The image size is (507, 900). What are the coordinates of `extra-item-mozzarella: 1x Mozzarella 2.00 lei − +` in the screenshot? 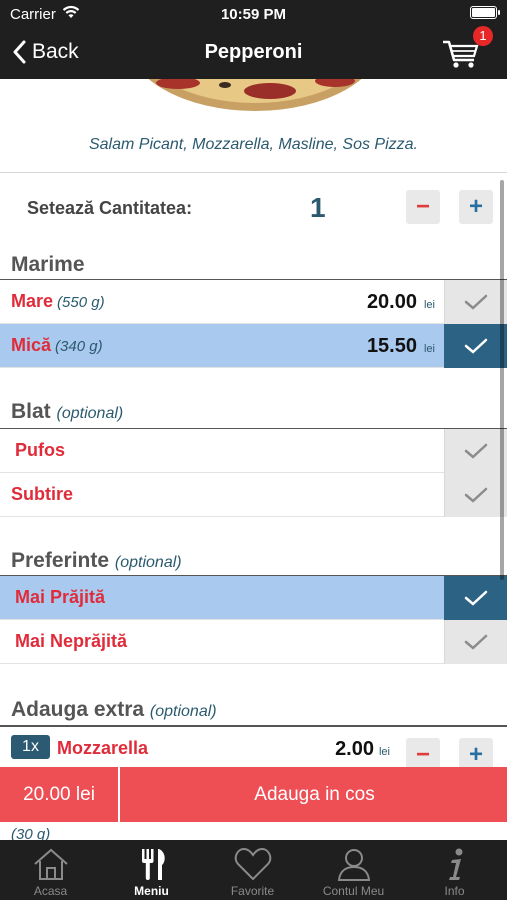 It's located at (253, 749).